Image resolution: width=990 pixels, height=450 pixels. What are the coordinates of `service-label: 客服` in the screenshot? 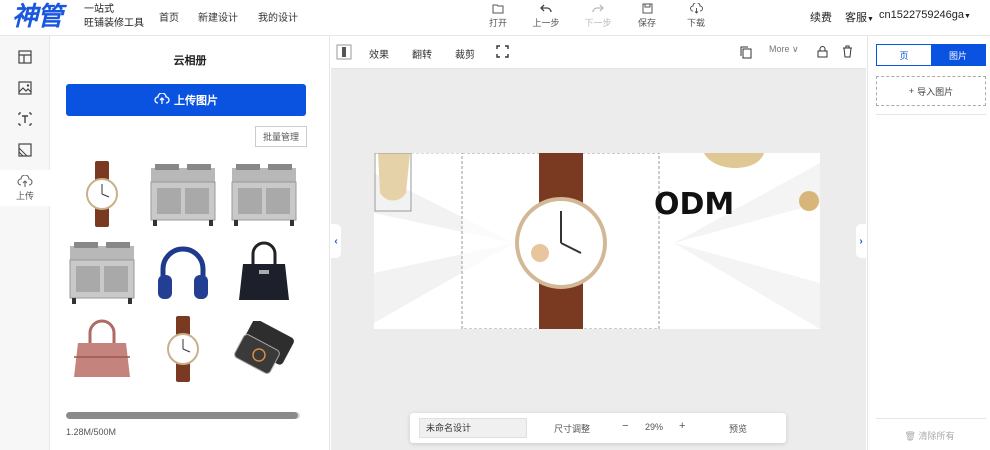 It's located at (856, 18).